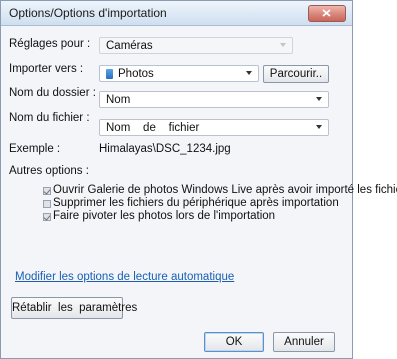 This screenshot has width=397, height=359. What do you see at coordinates (129, 46) in the screenshot?
I see `settings-for-value: Caméras` at bounding box center [129, 46].